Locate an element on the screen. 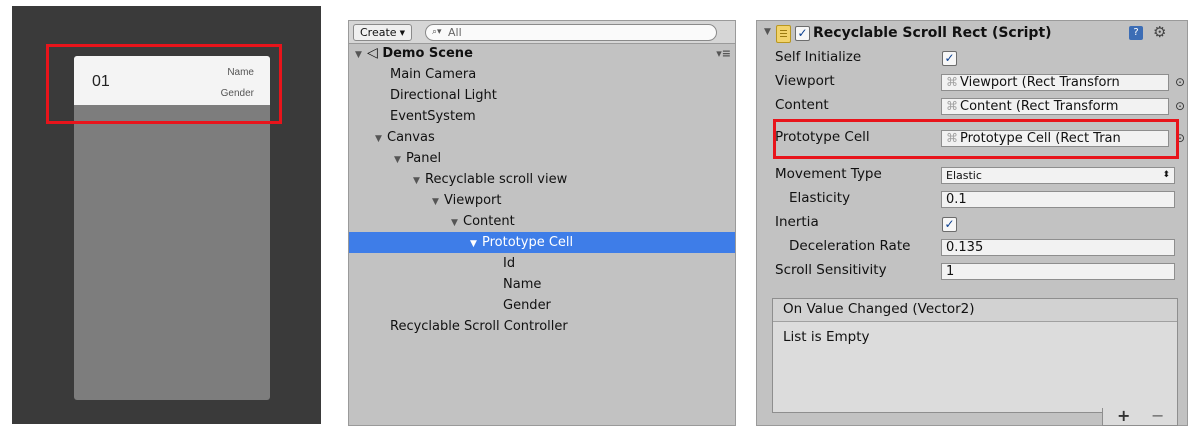 This screenshot has height=438, width=1200. component-enabled-checkbox: ✓ is located at coordinates (802, 33).